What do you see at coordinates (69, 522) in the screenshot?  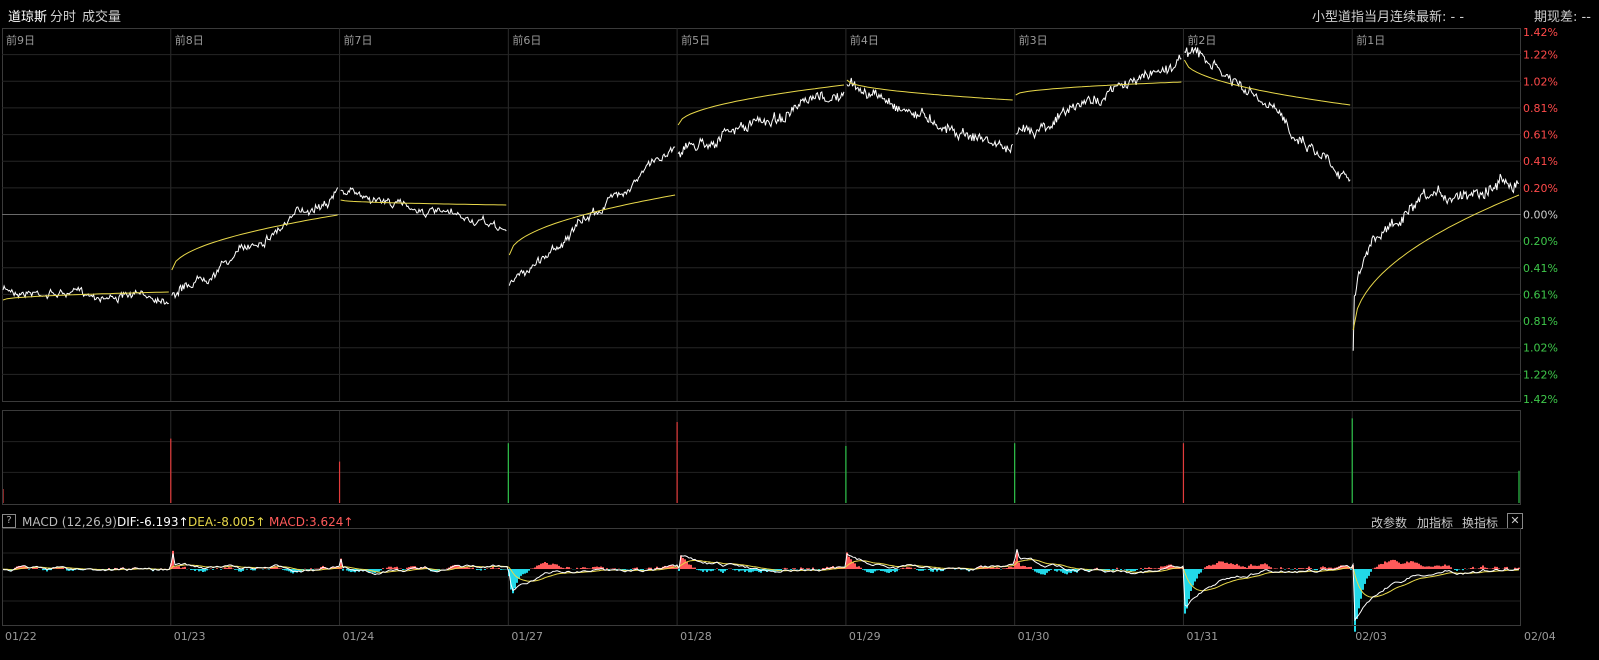 I see `macd-name: MACD (12,26,9)` at bounding box center [69, 522].